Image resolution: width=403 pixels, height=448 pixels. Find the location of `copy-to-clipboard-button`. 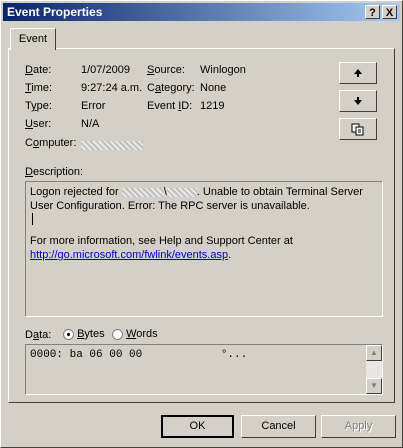

copy-to-clipboard-button is located at coordinates (358, 129).